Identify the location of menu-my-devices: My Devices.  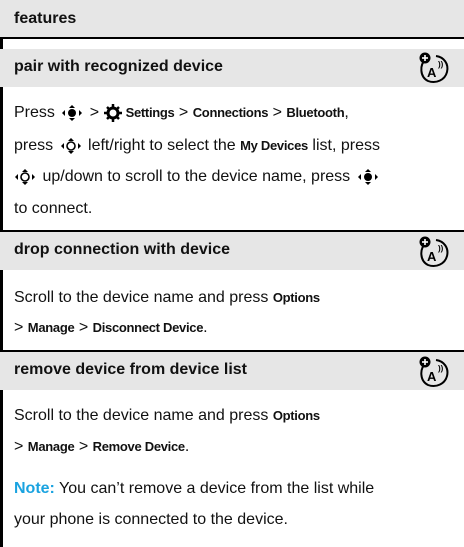
(274, 145).